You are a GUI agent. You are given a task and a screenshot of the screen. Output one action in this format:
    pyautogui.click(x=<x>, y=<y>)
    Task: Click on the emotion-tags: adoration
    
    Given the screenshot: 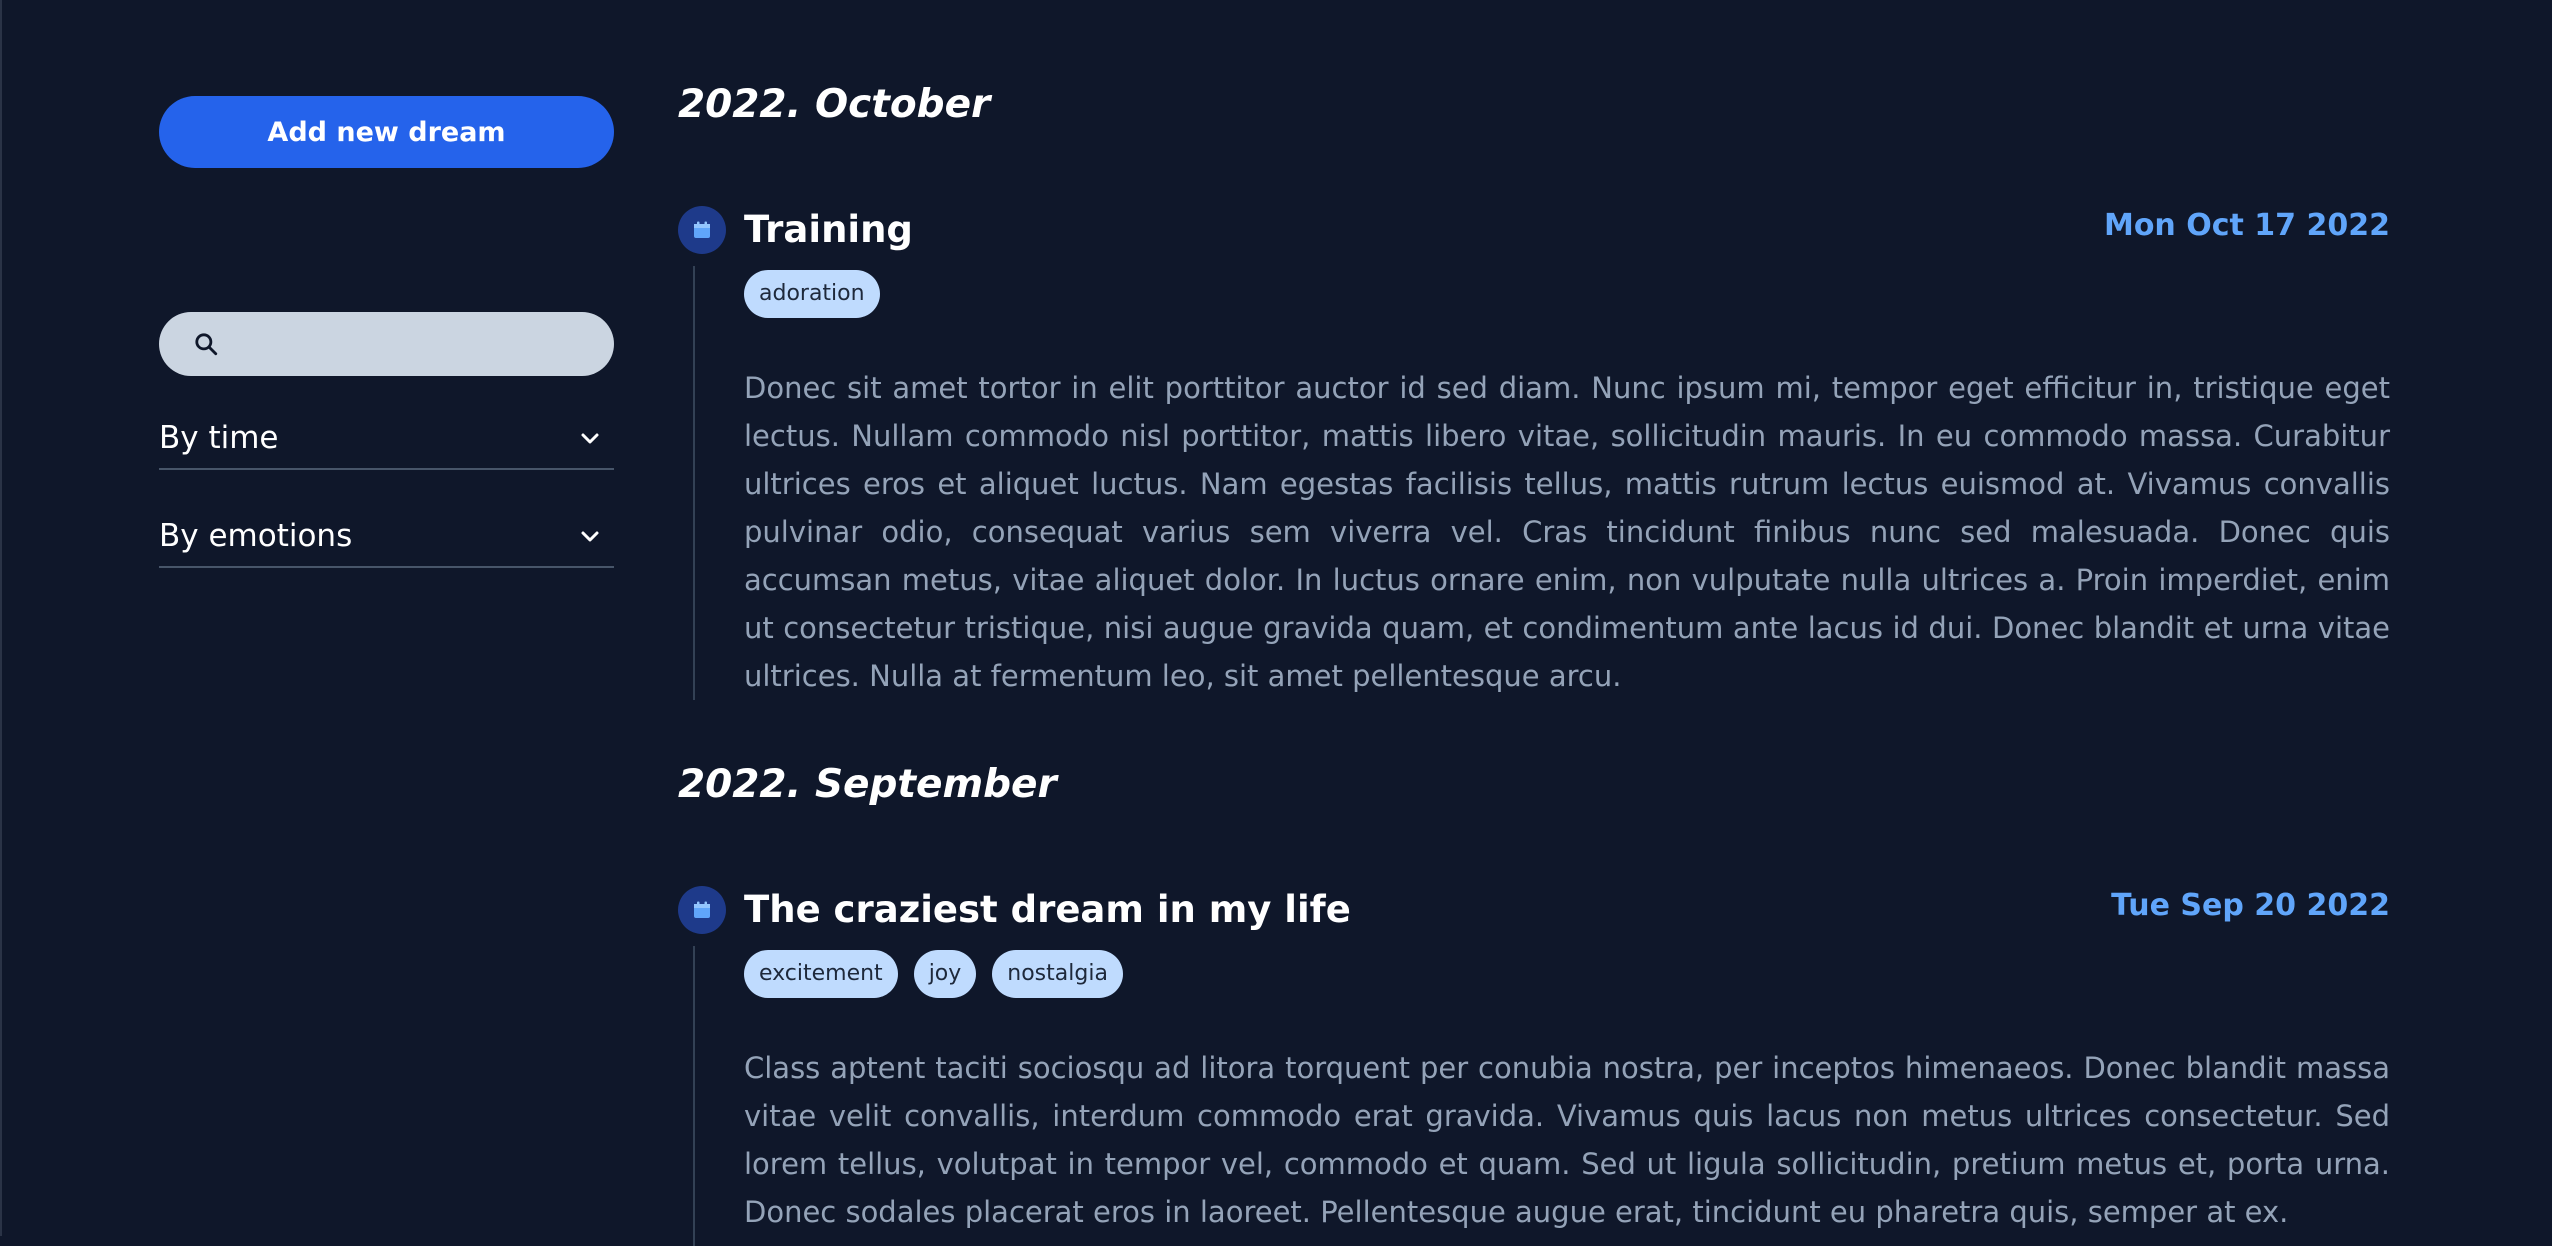 What is the action you would take?
    pyautogui.click(x=812, y=294)
    